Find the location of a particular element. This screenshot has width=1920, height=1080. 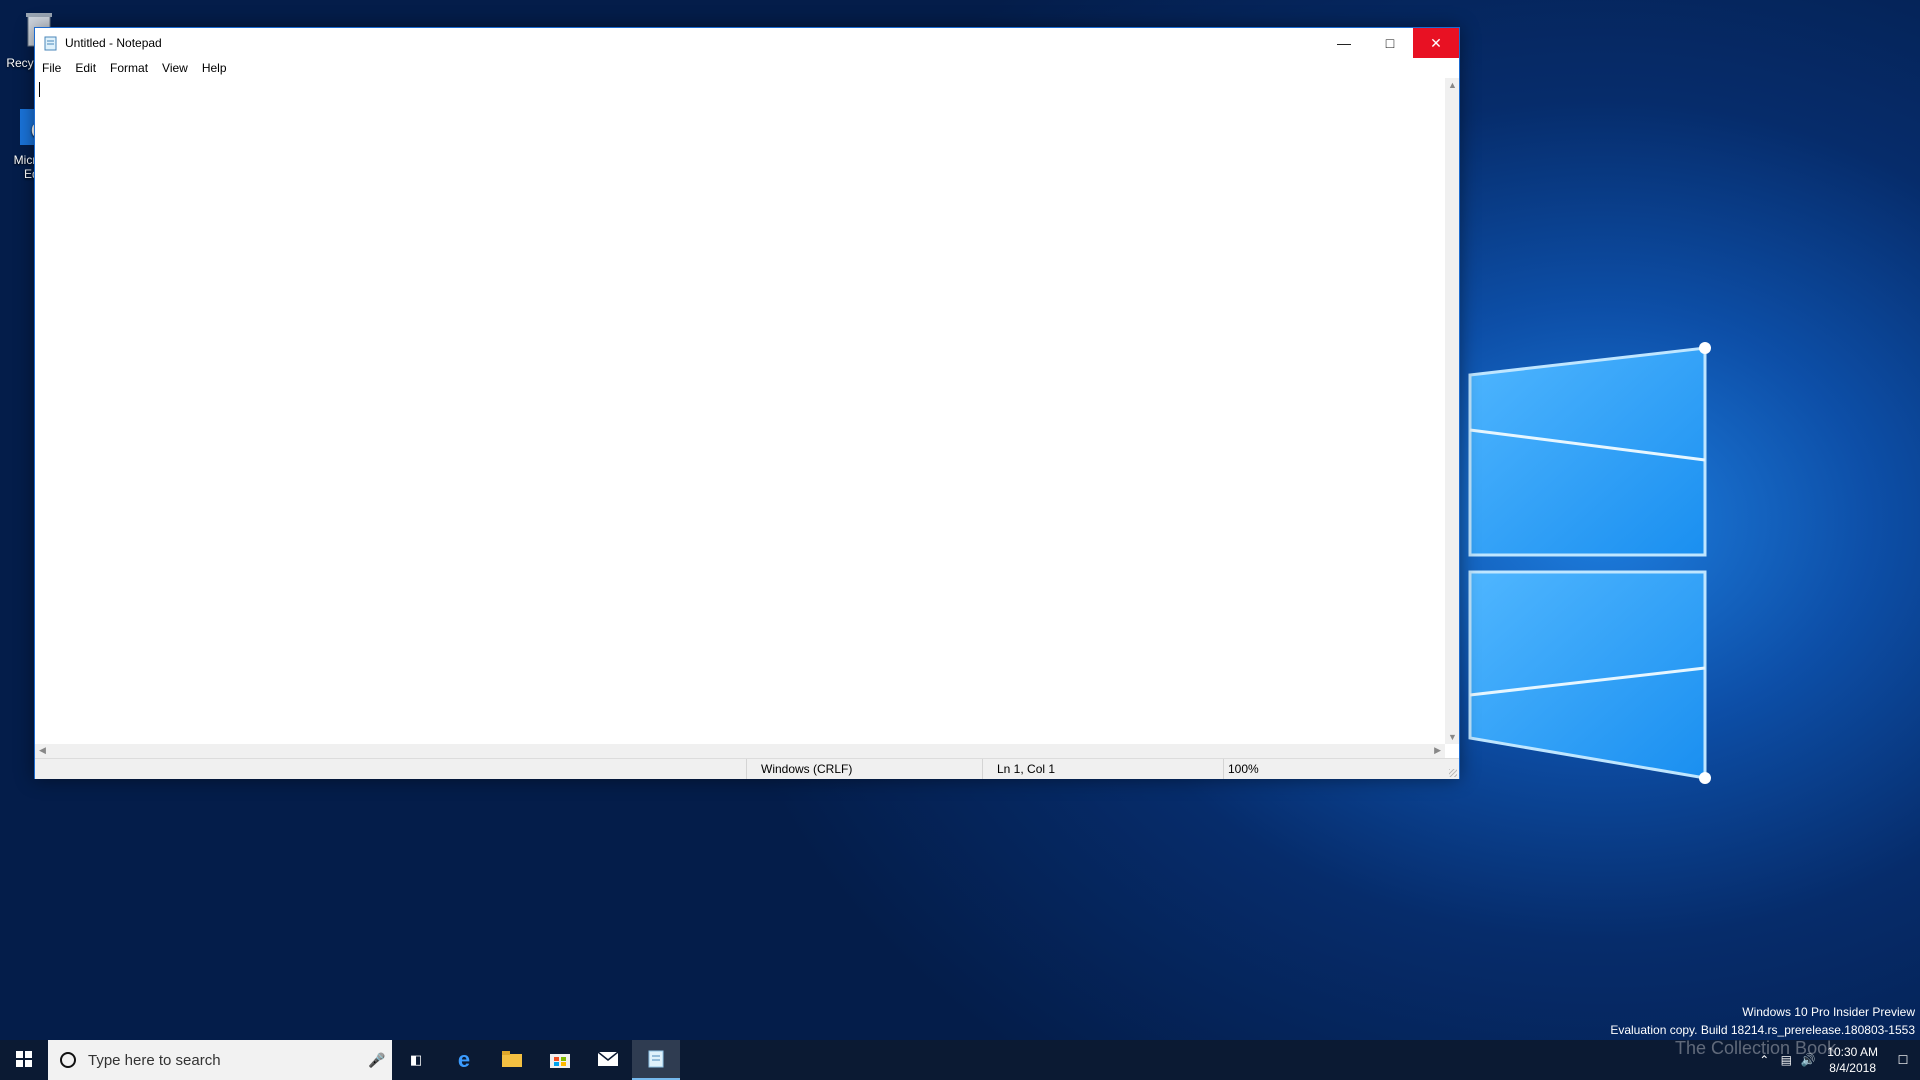

status-zoom: 100% is located at coordinates (1241, 769).